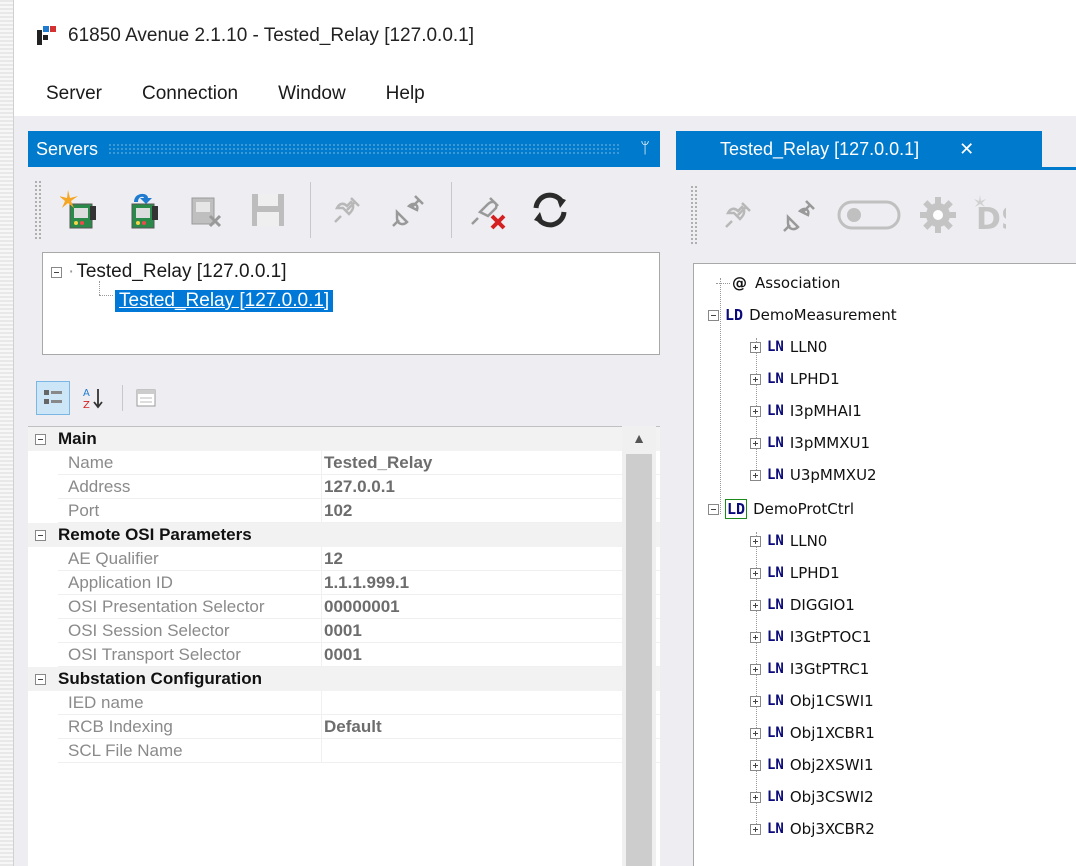 This screenshot has width=1076, height=866. What do you see at coordinates (812, 829) in the screenshot?
I see `tree-node-ln: LN Obj3XCBR2` at bounding box center [812, 829].